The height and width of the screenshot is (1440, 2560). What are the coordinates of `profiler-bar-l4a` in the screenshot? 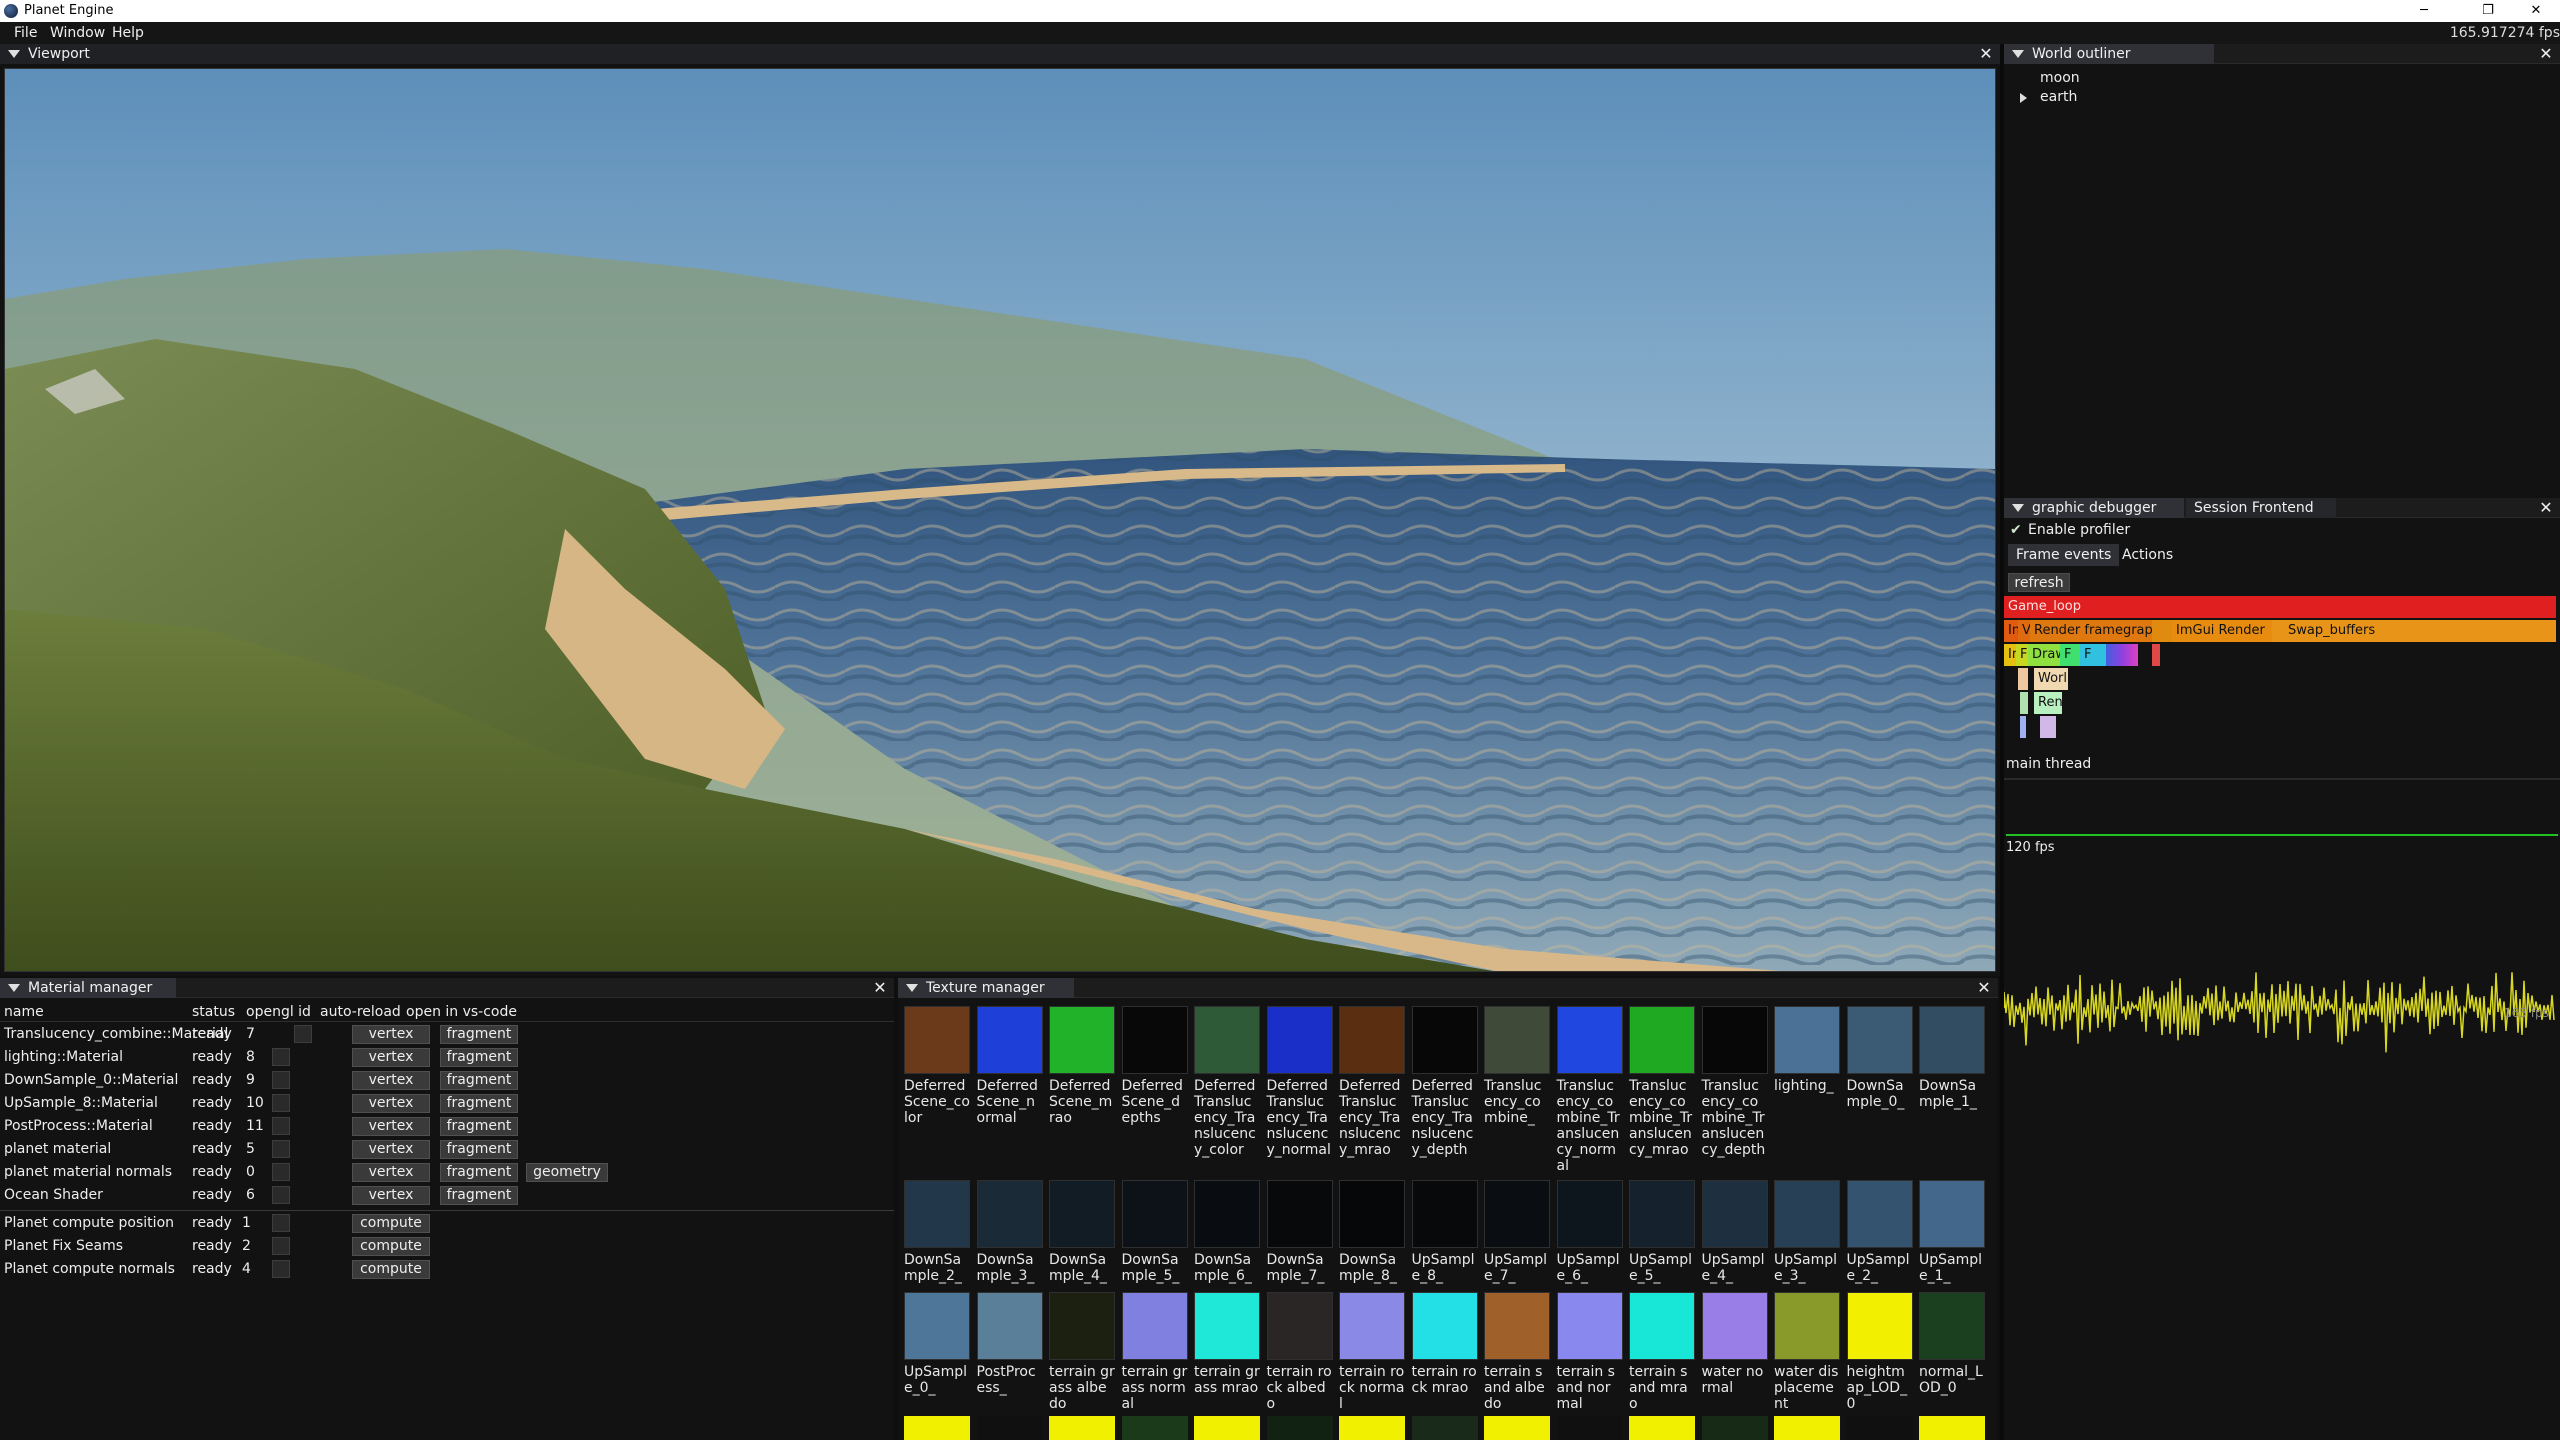 It's located at (2023, 679).